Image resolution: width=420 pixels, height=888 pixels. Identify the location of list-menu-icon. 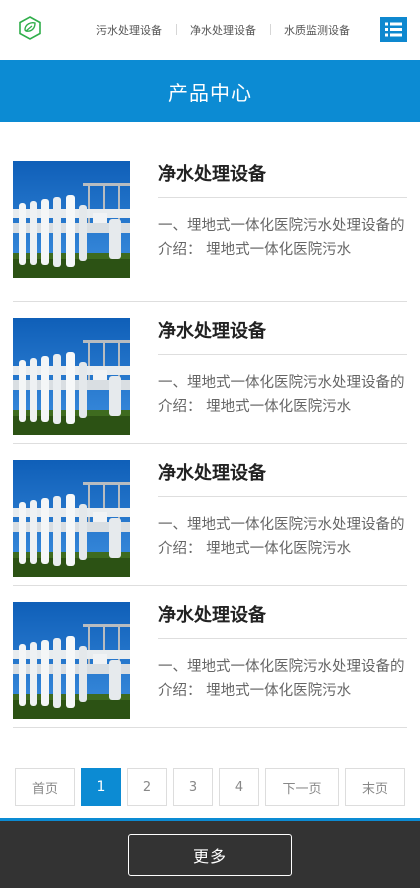
(393, 29).